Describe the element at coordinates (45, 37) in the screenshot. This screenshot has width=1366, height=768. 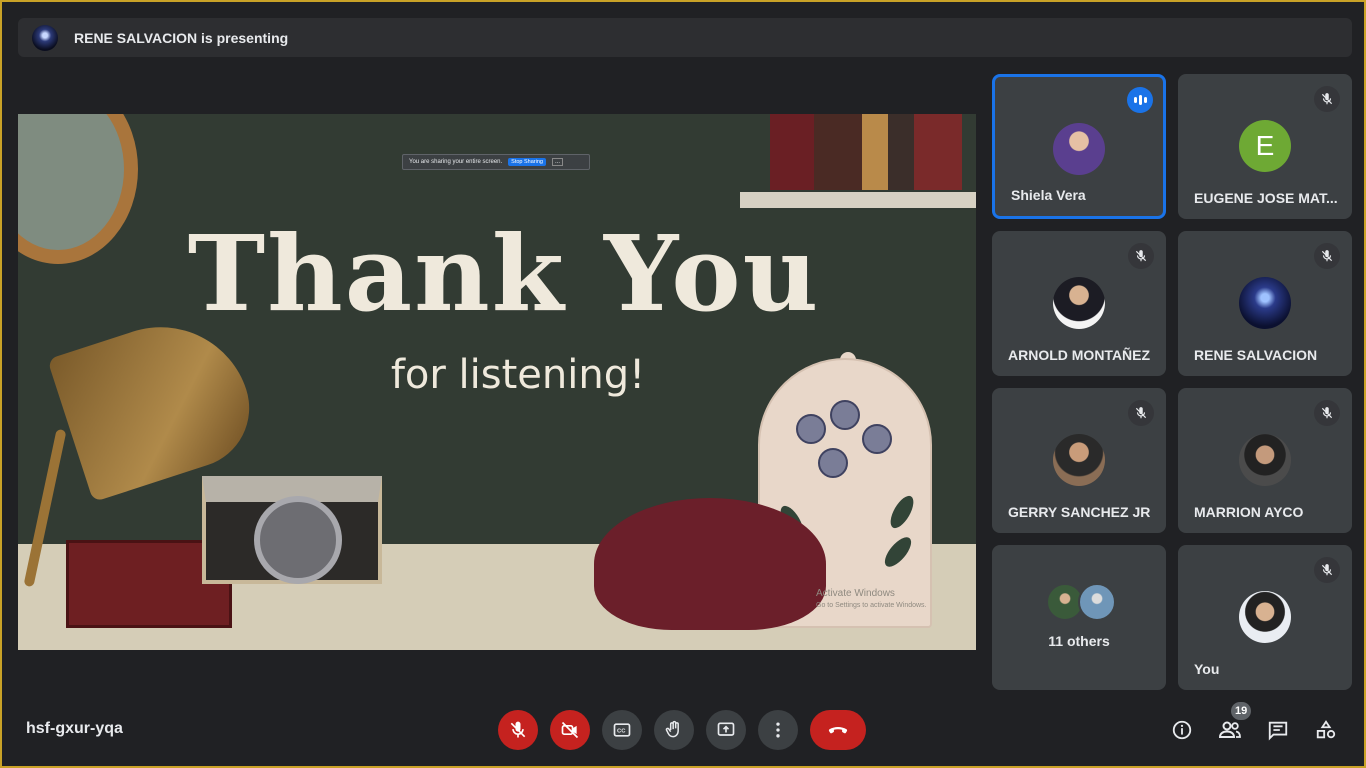
I see `presenter-avatar` at that location.